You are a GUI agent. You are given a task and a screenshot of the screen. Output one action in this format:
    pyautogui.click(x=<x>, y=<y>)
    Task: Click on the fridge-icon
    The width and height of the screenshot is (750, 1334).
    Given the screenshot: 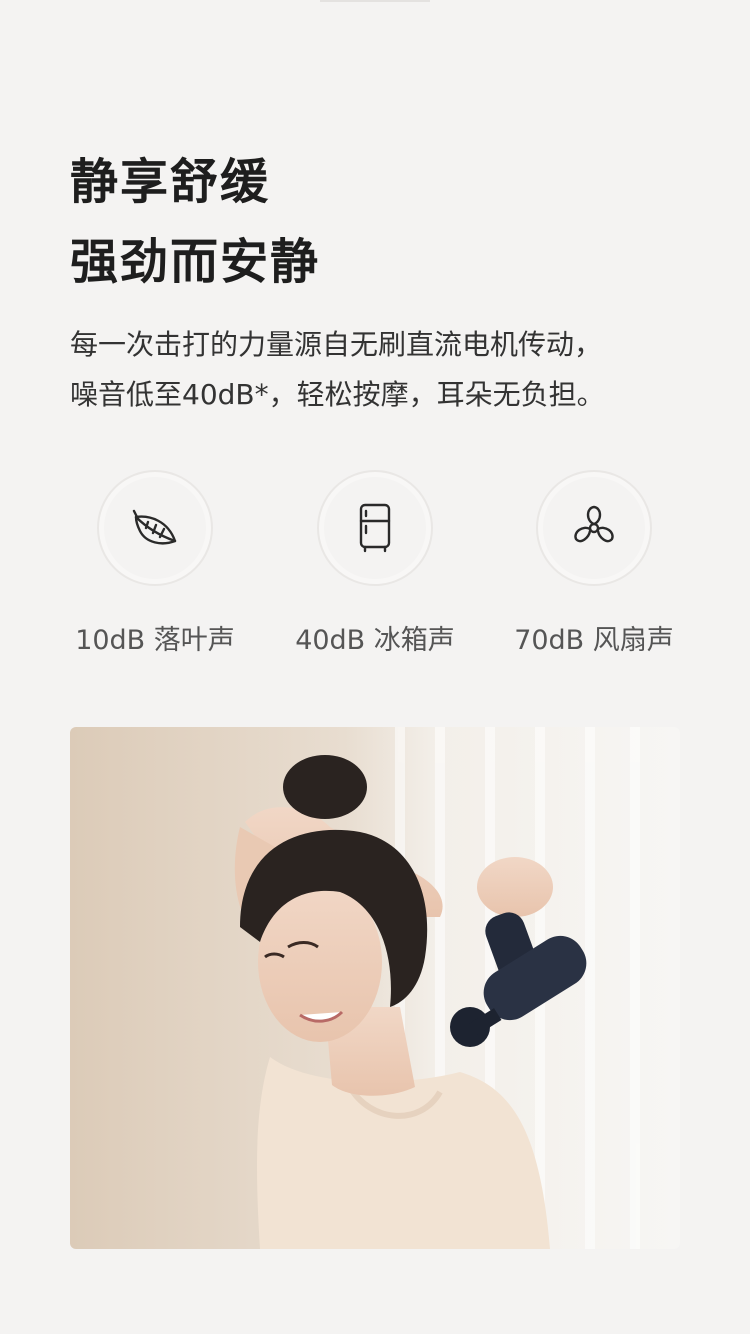 What is the action you would take?
    pyautogui.click(x=375, y=528)
    